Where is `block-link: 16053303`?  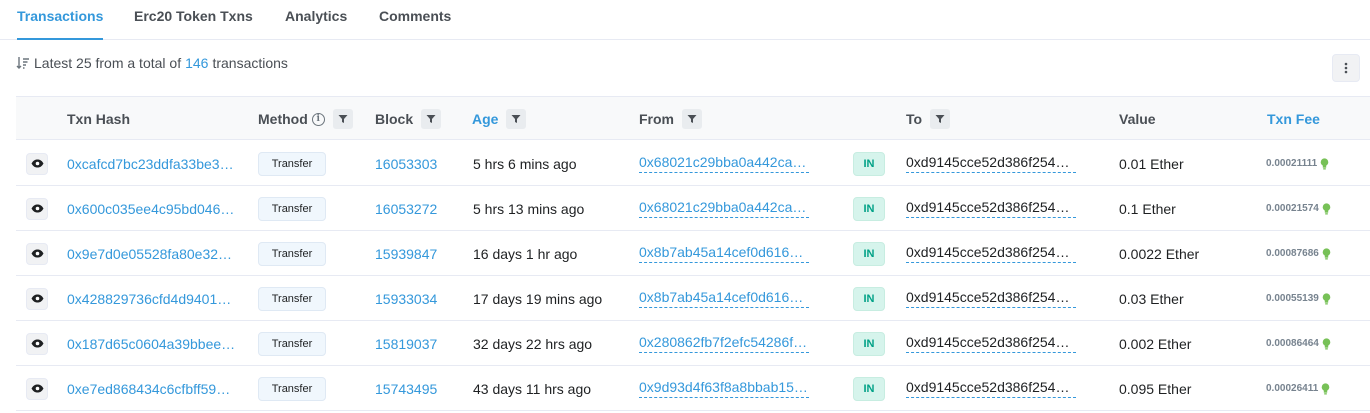
block-link: 16053303 is located at coordinates (406, 164).